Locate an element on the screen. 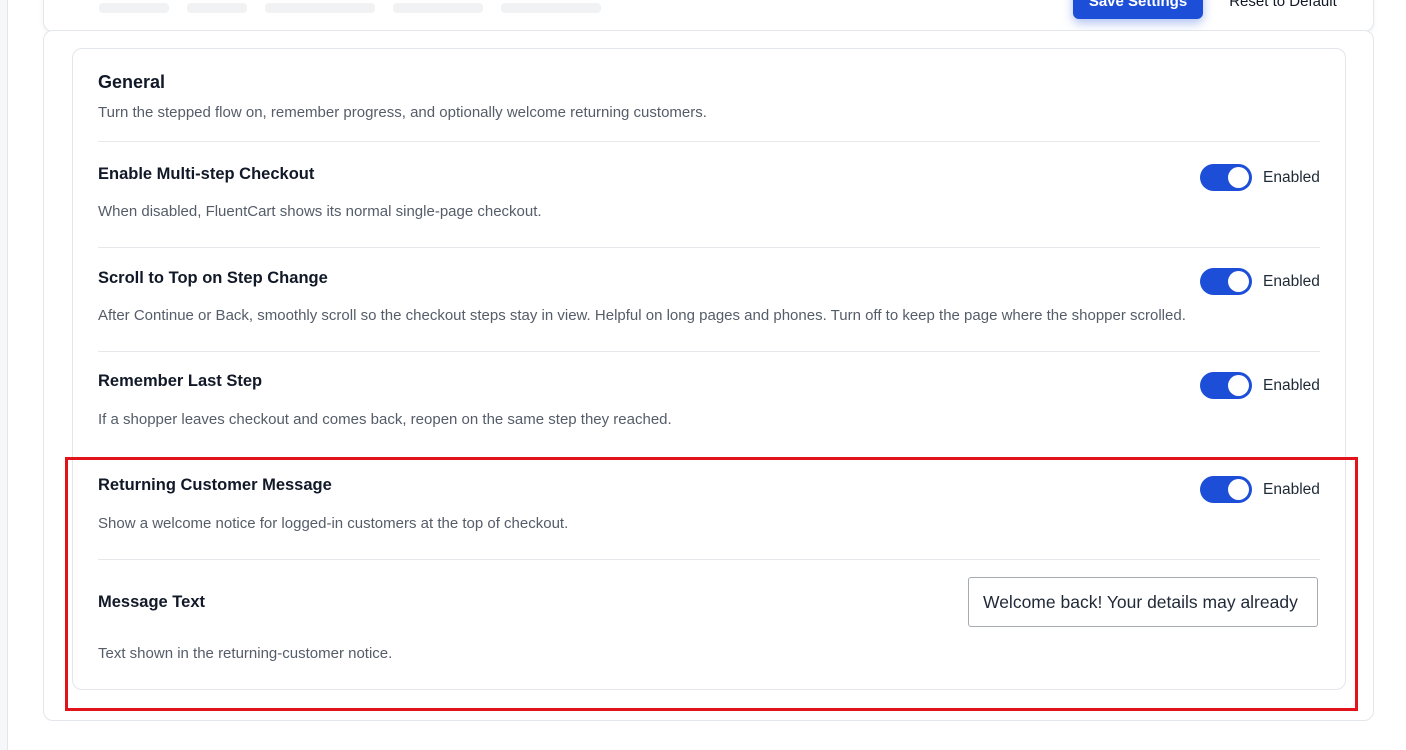  toggle-scroll-to-top: Enabled is located at coordinates (1260, 281).